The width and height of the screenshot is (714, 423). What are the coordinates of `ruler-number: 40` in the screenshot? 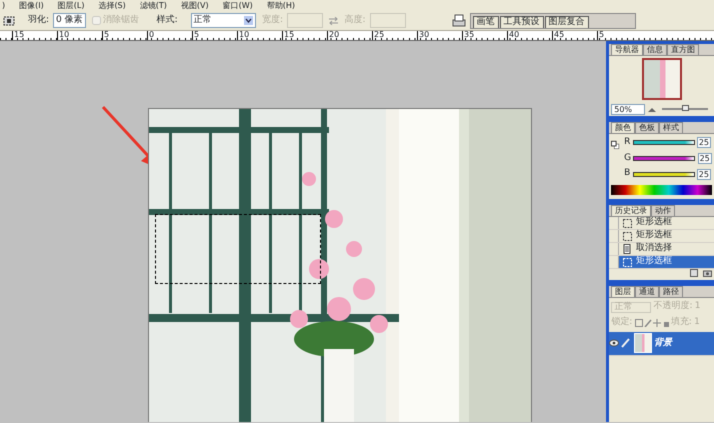 It's located at (529, 35).